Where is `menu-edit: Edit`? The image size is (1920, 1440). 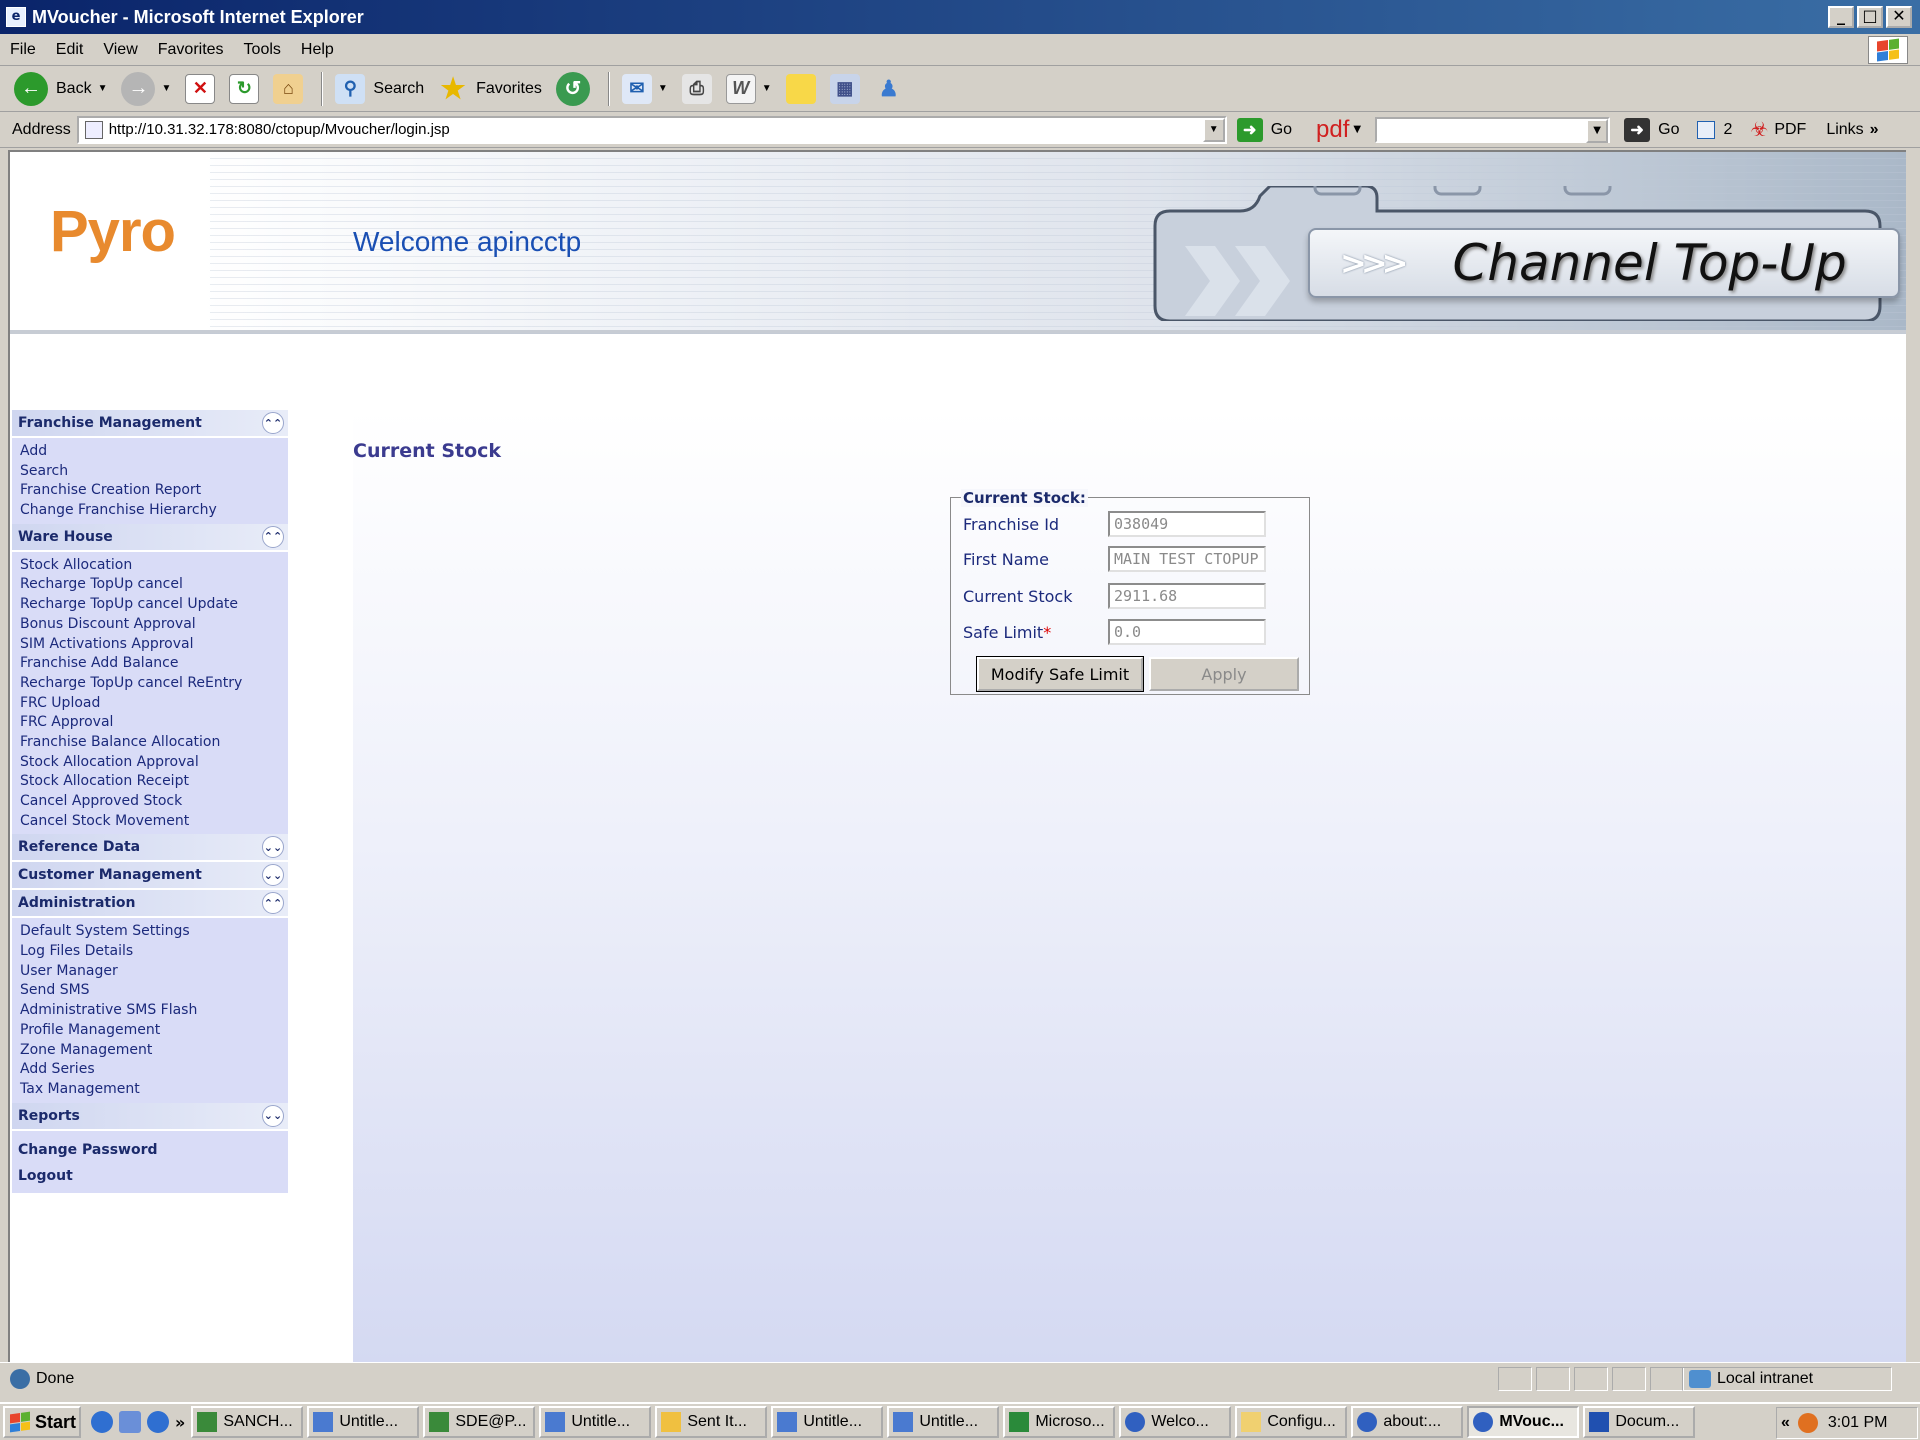
menu-edit: Edit is located at coordinates (70, 50).